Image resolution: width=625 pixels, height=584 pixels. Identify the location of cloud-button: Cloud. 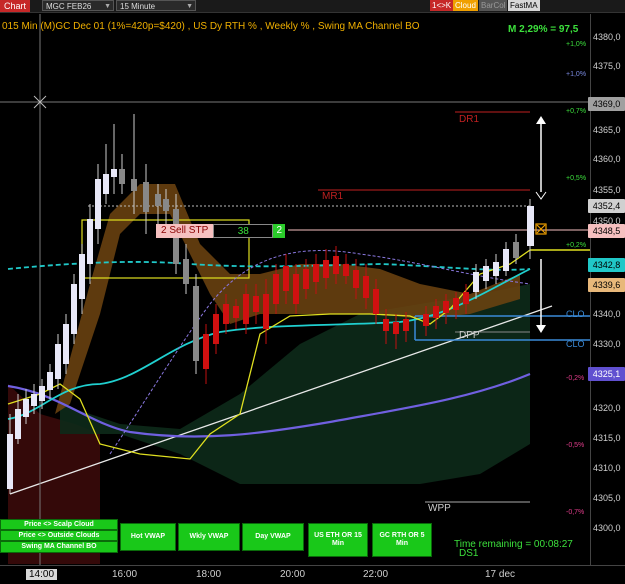
(465, 5).